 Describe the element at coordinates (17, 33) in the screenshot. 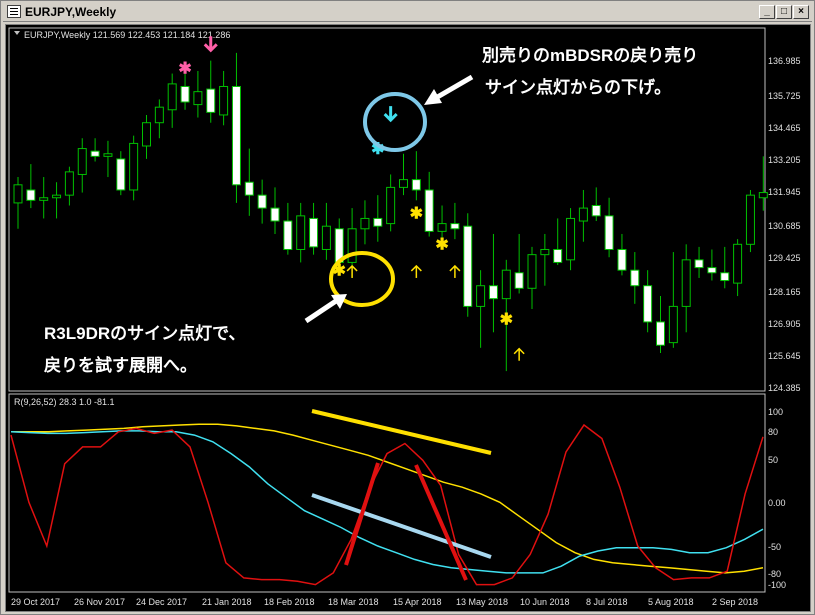

I see `chart-triangle-icon` at that location.